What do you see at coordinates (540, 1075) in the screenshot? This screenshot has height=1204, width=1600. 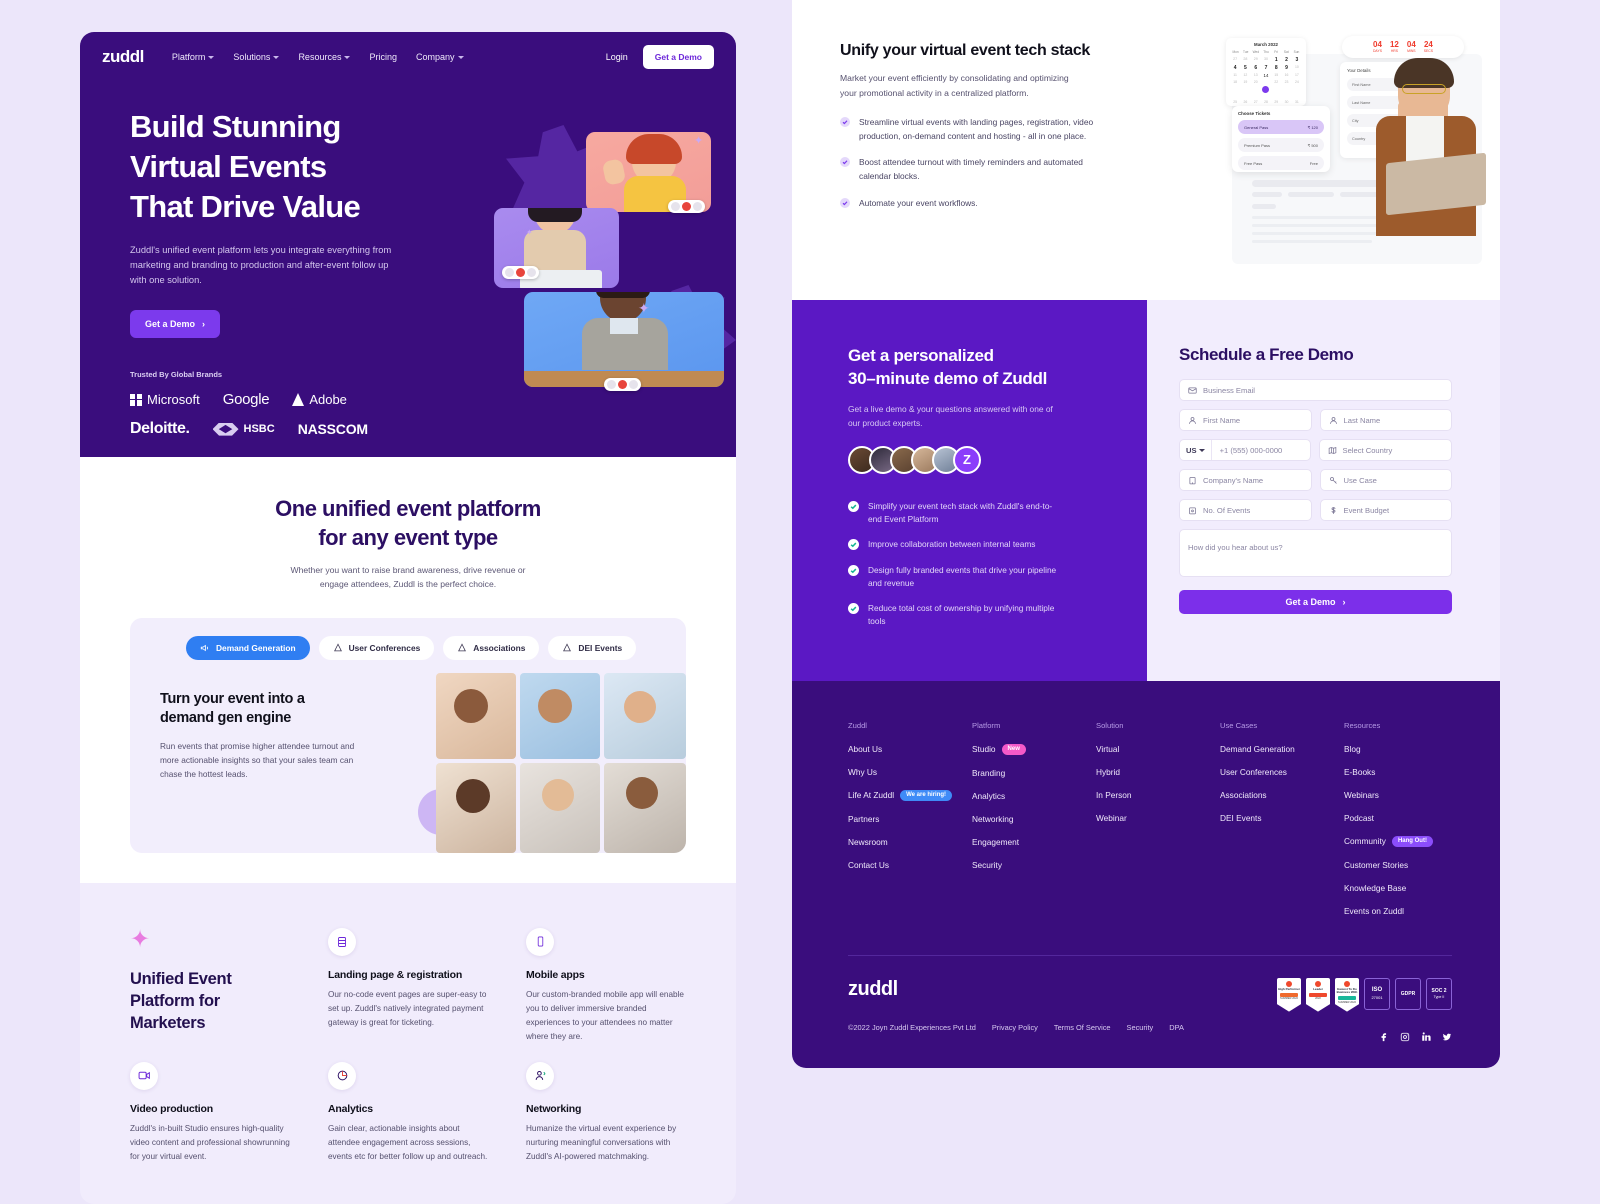 I see `networking-icon` at bounding box center [540, 1075].